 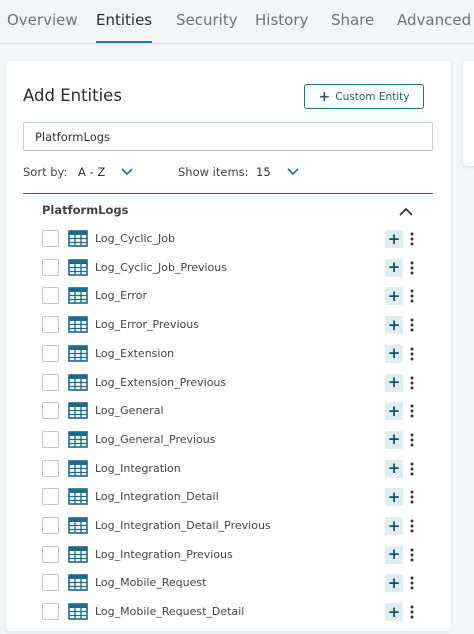 What do you see at coordinates (228, 268) in the screenshot?
I see `entity-row: Log_Cyclic_Job_Previous +` at bounding box center [228, 268].